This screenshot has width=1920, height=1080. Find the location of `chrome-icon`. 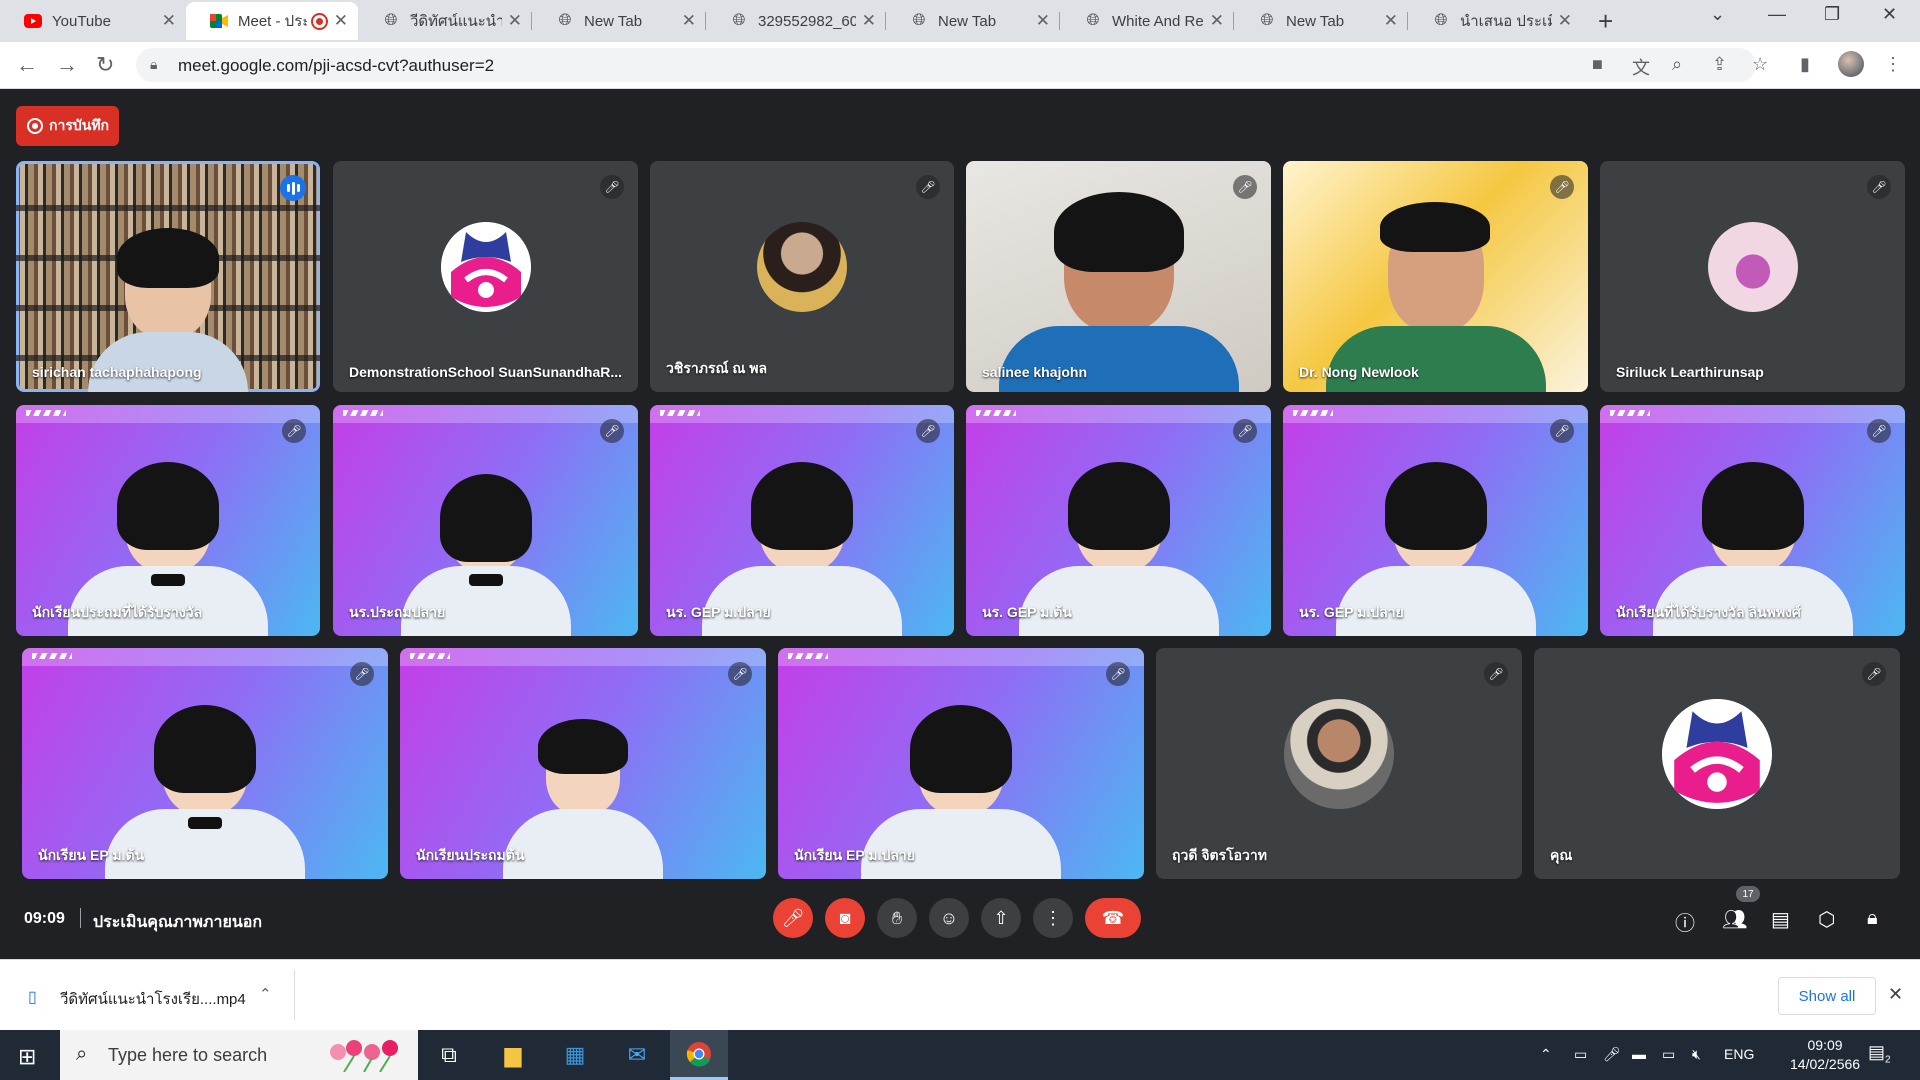

chrome-icon is located at coordinates (699, 1055).